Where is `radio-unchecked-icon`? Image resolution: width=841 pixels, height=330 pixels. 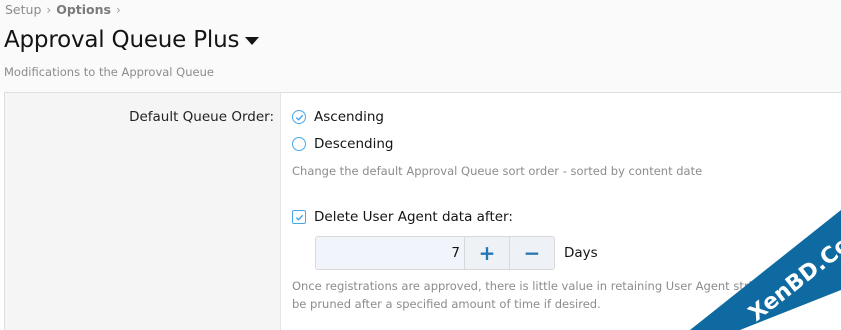 radio-unchecked-icon is located at coordinates (299, 144).